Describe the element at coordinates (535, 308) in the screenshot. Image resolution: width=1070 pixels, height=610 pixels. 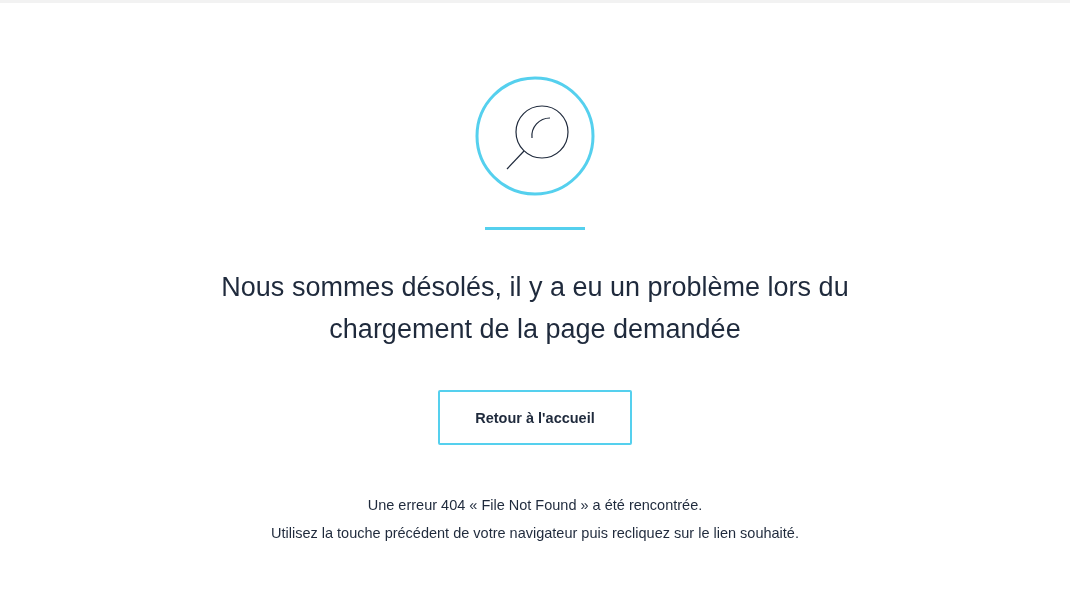
I see `error-heading: Nous sommes désolés, il y a eu un problème lors du chargement de la page demandée` at that location.